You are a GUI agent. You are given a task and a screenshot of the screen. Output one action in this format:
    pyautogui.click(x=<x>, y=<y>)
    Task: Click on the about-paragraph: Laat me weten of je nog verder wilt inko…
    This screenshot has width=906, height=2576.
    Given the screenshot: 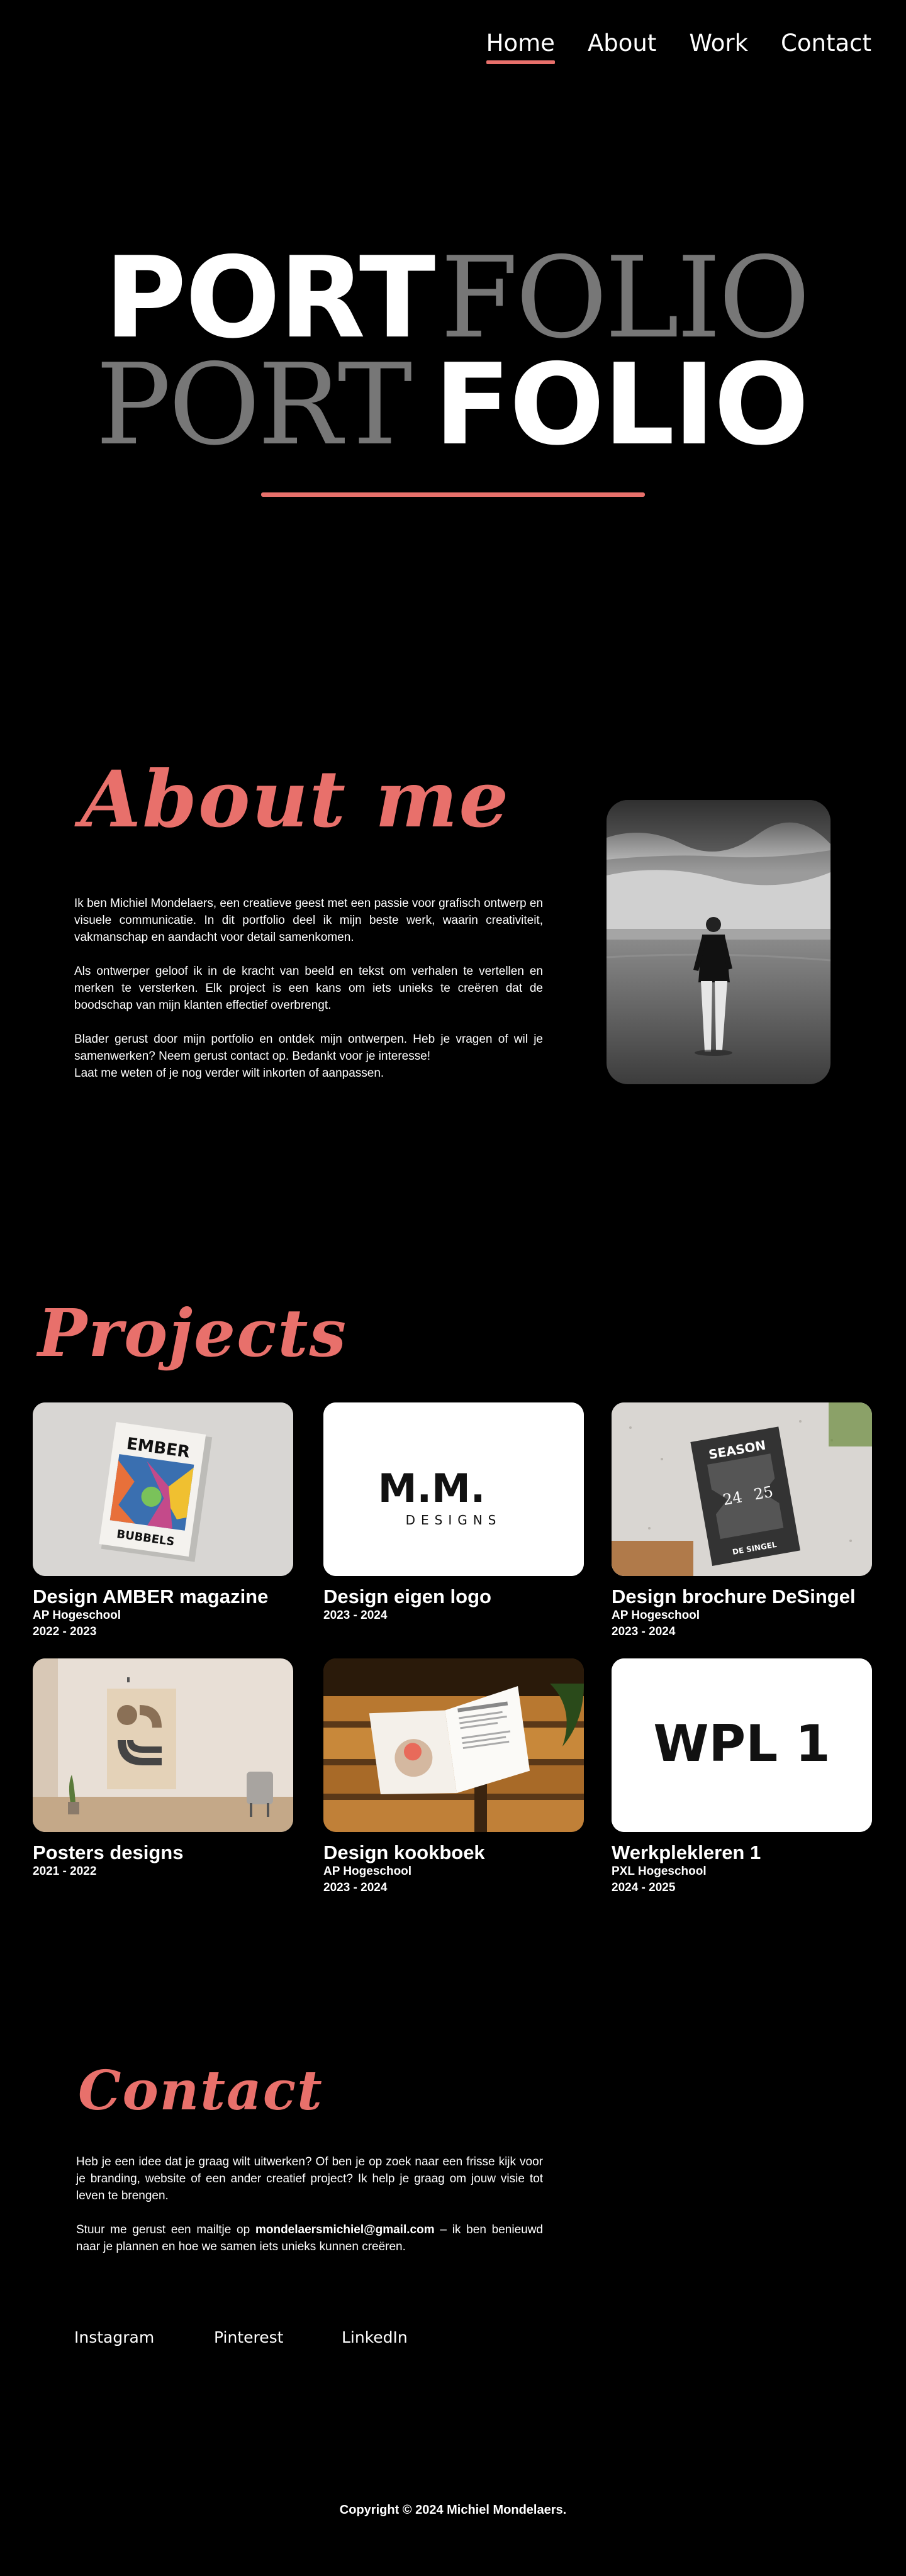 What is the action you would take?
    pyautogui.click(x=229, y=1073)
    